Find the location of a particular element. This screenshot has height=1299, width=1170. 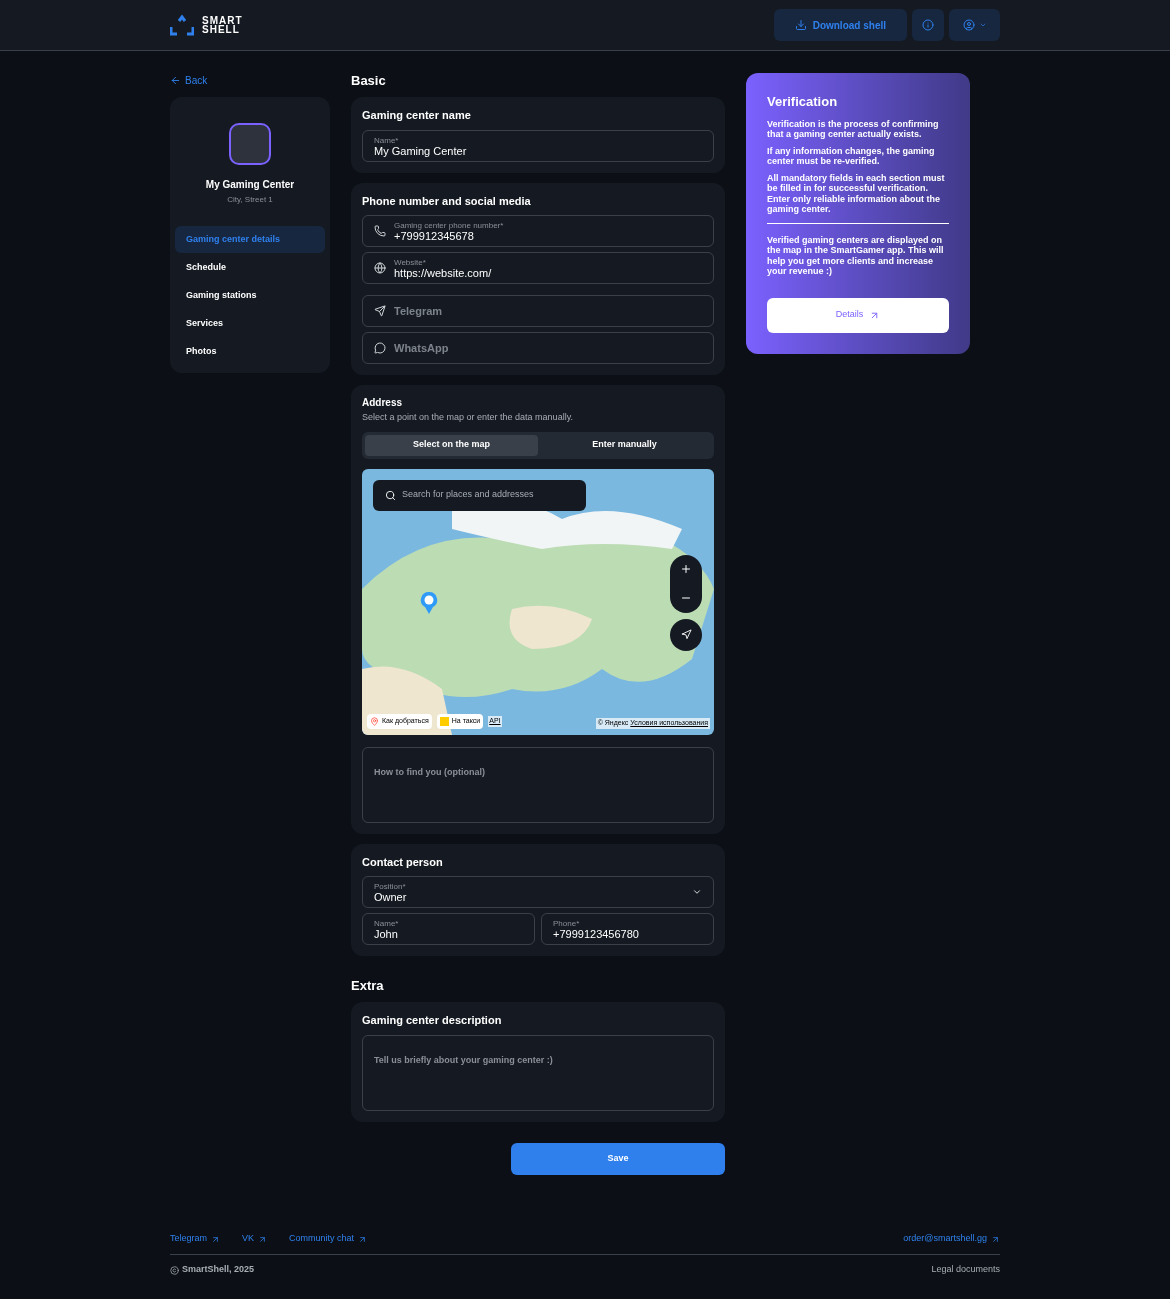

field-label: Phone* is located at coordinates (567, 923).